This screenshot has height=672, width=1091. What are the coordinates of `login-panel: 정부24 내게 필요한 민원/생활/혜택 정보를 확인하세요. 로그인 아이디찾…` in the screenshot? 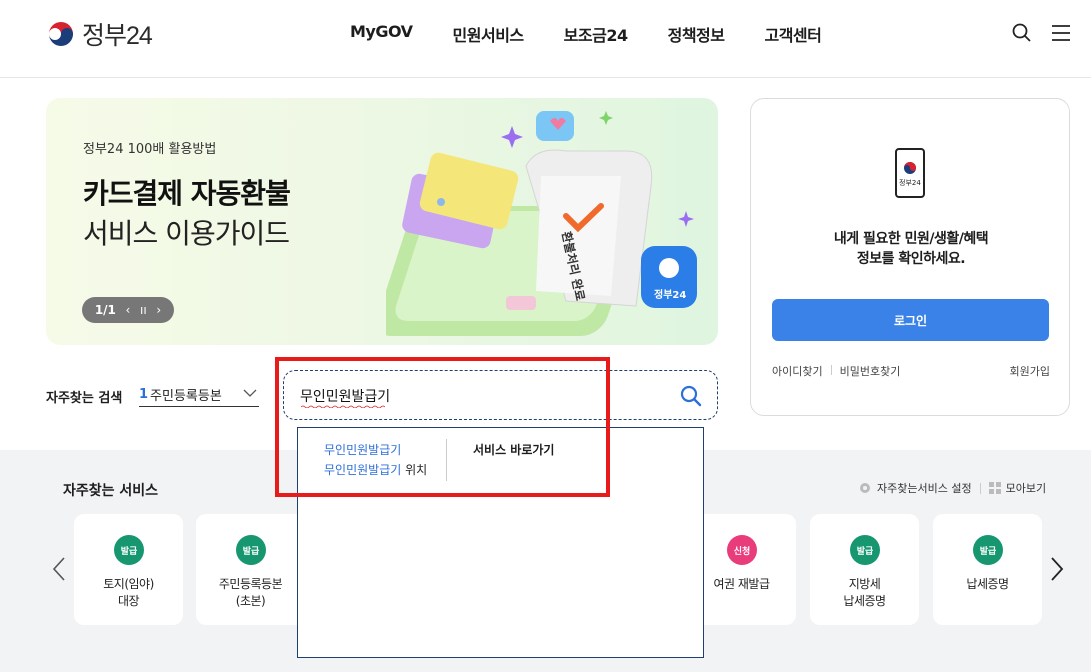 It's located at (910, 257).